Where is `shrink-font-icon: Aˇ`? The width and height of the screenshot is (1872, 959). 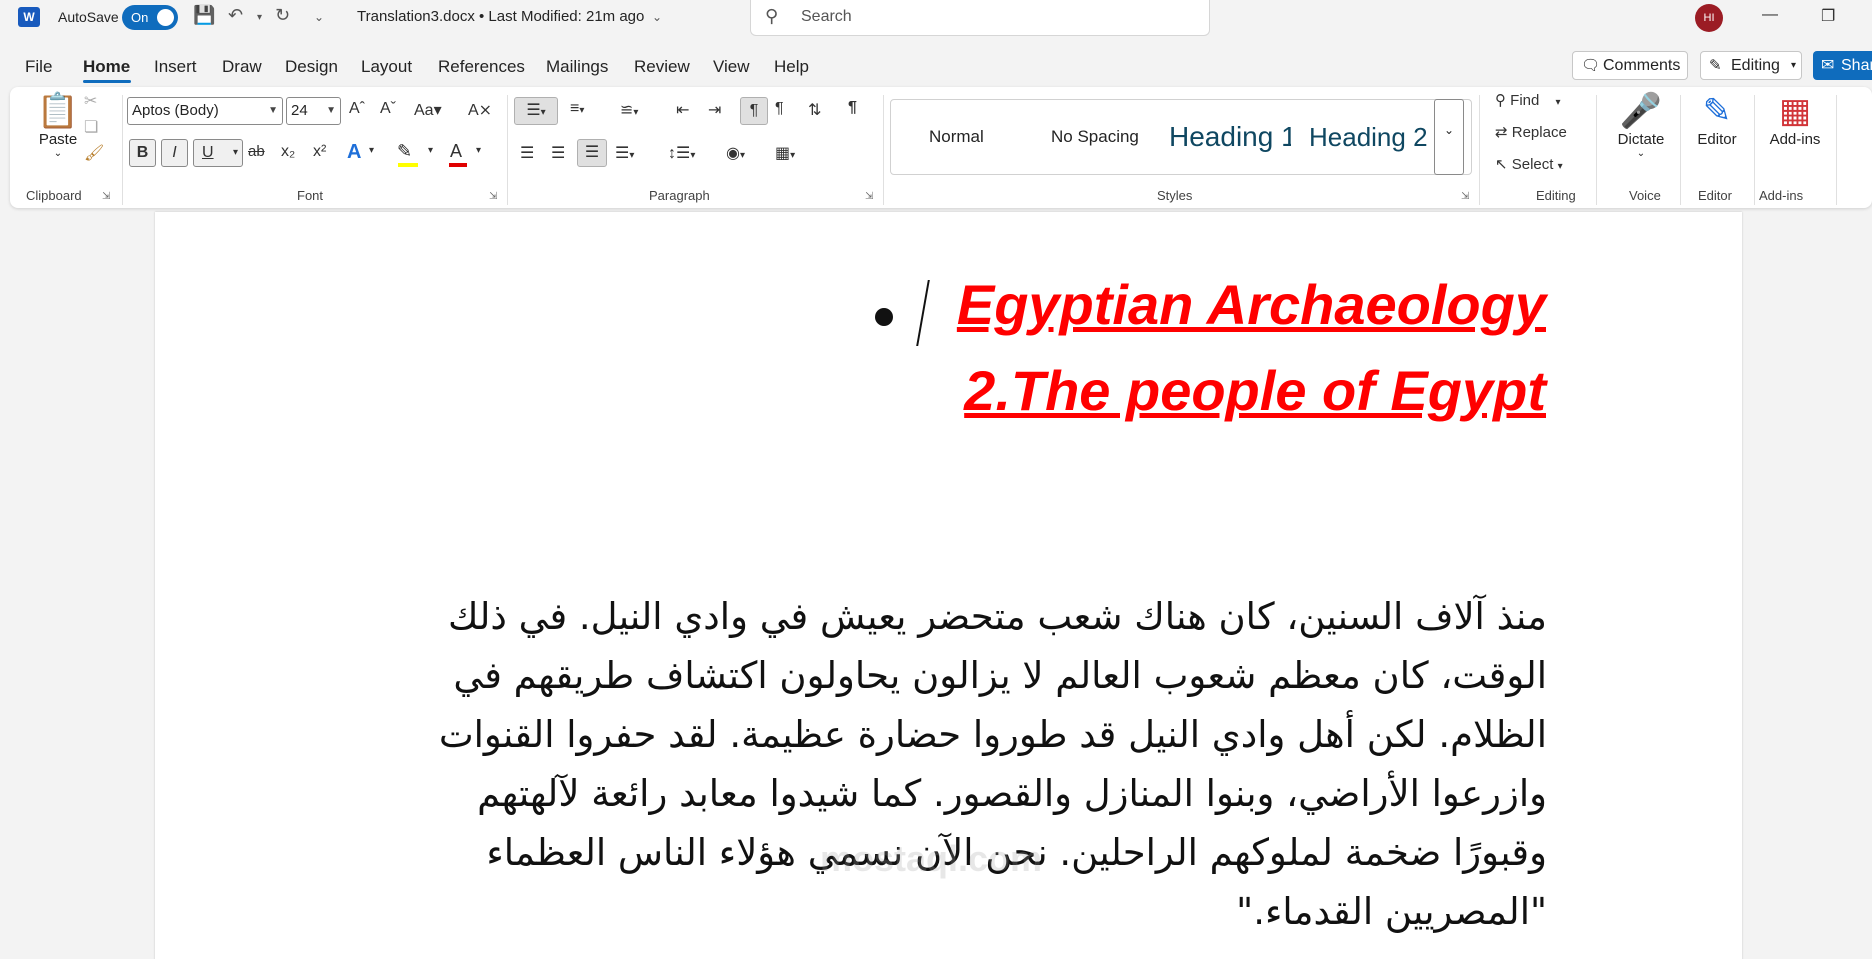
shrink-font-icon: Aˇ is located at coordinates (388, 109).